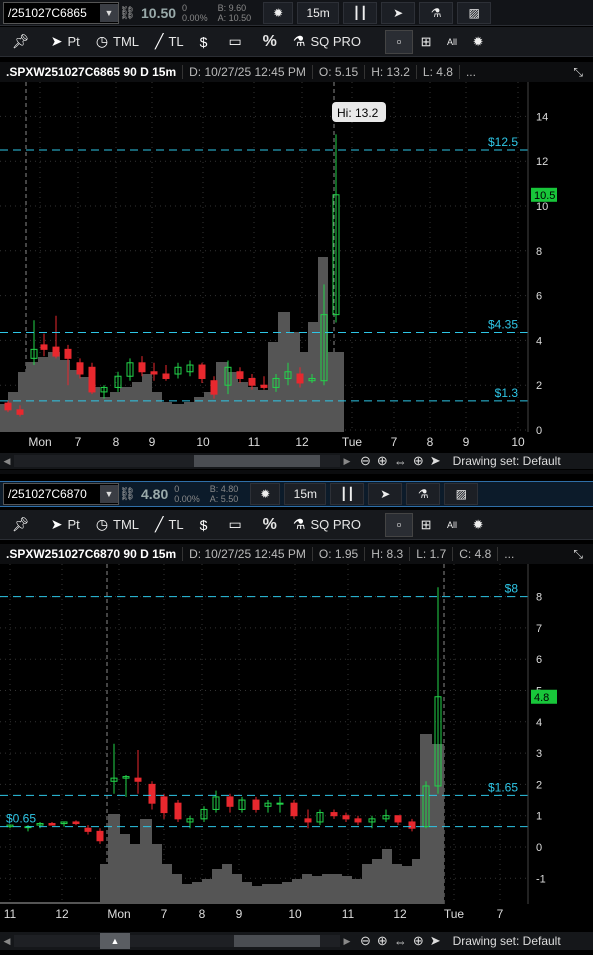 This screenshot has width=593, height=955. What do you see at coordinates (52, 13) in the screenshot?
I see `symbol-input: /251027C6865` at bounding box center [52, 13].